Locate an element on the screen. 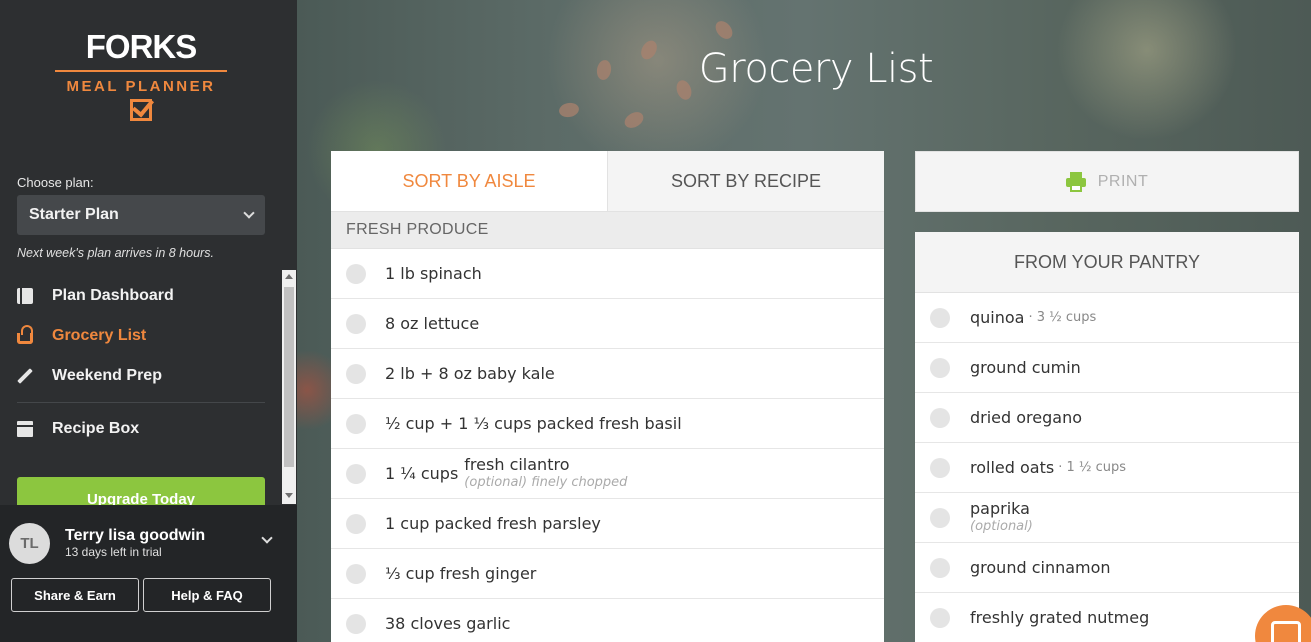  item-note: (optional) finely chopped is located at coordinates (546, 482).